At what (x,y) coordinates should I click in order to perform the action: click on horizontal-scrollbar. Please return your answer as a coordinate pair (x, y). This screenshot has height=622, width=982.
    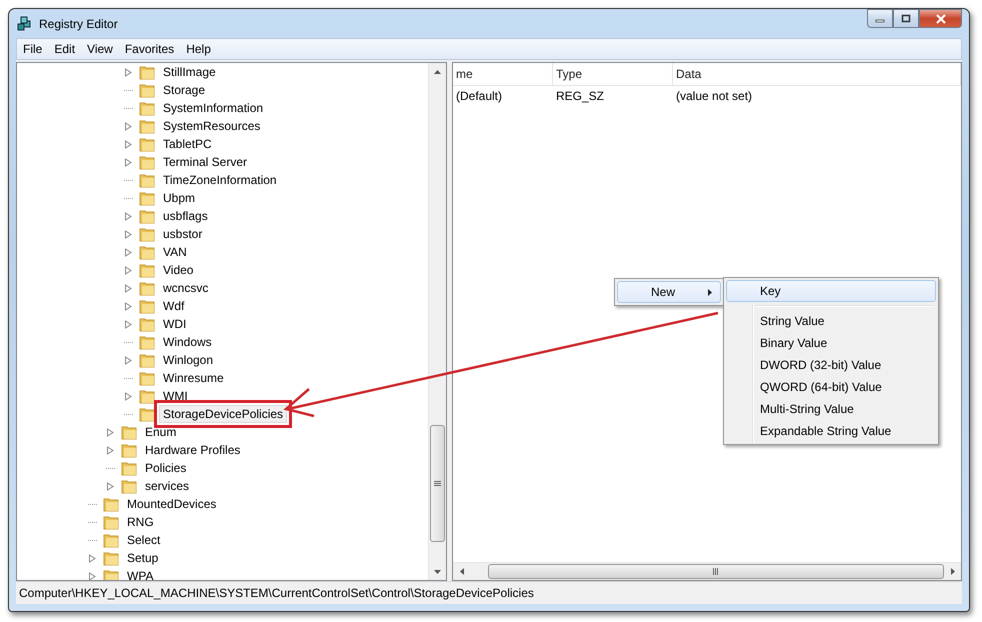
    Looking at the image, I should click on (707, 571).